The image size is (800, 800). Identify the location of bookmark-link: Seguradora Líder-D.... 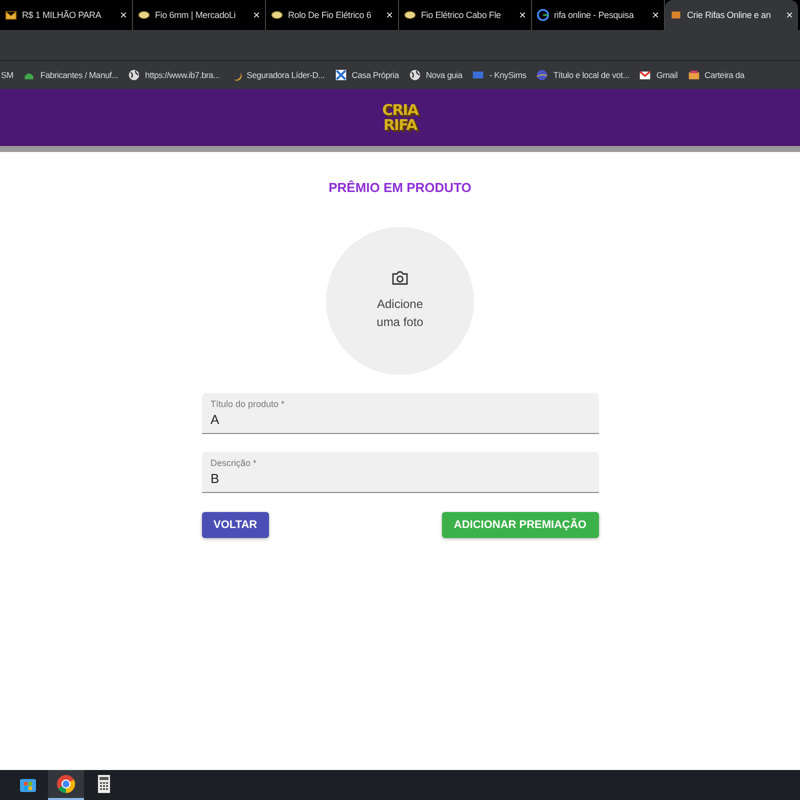
(285, 75).